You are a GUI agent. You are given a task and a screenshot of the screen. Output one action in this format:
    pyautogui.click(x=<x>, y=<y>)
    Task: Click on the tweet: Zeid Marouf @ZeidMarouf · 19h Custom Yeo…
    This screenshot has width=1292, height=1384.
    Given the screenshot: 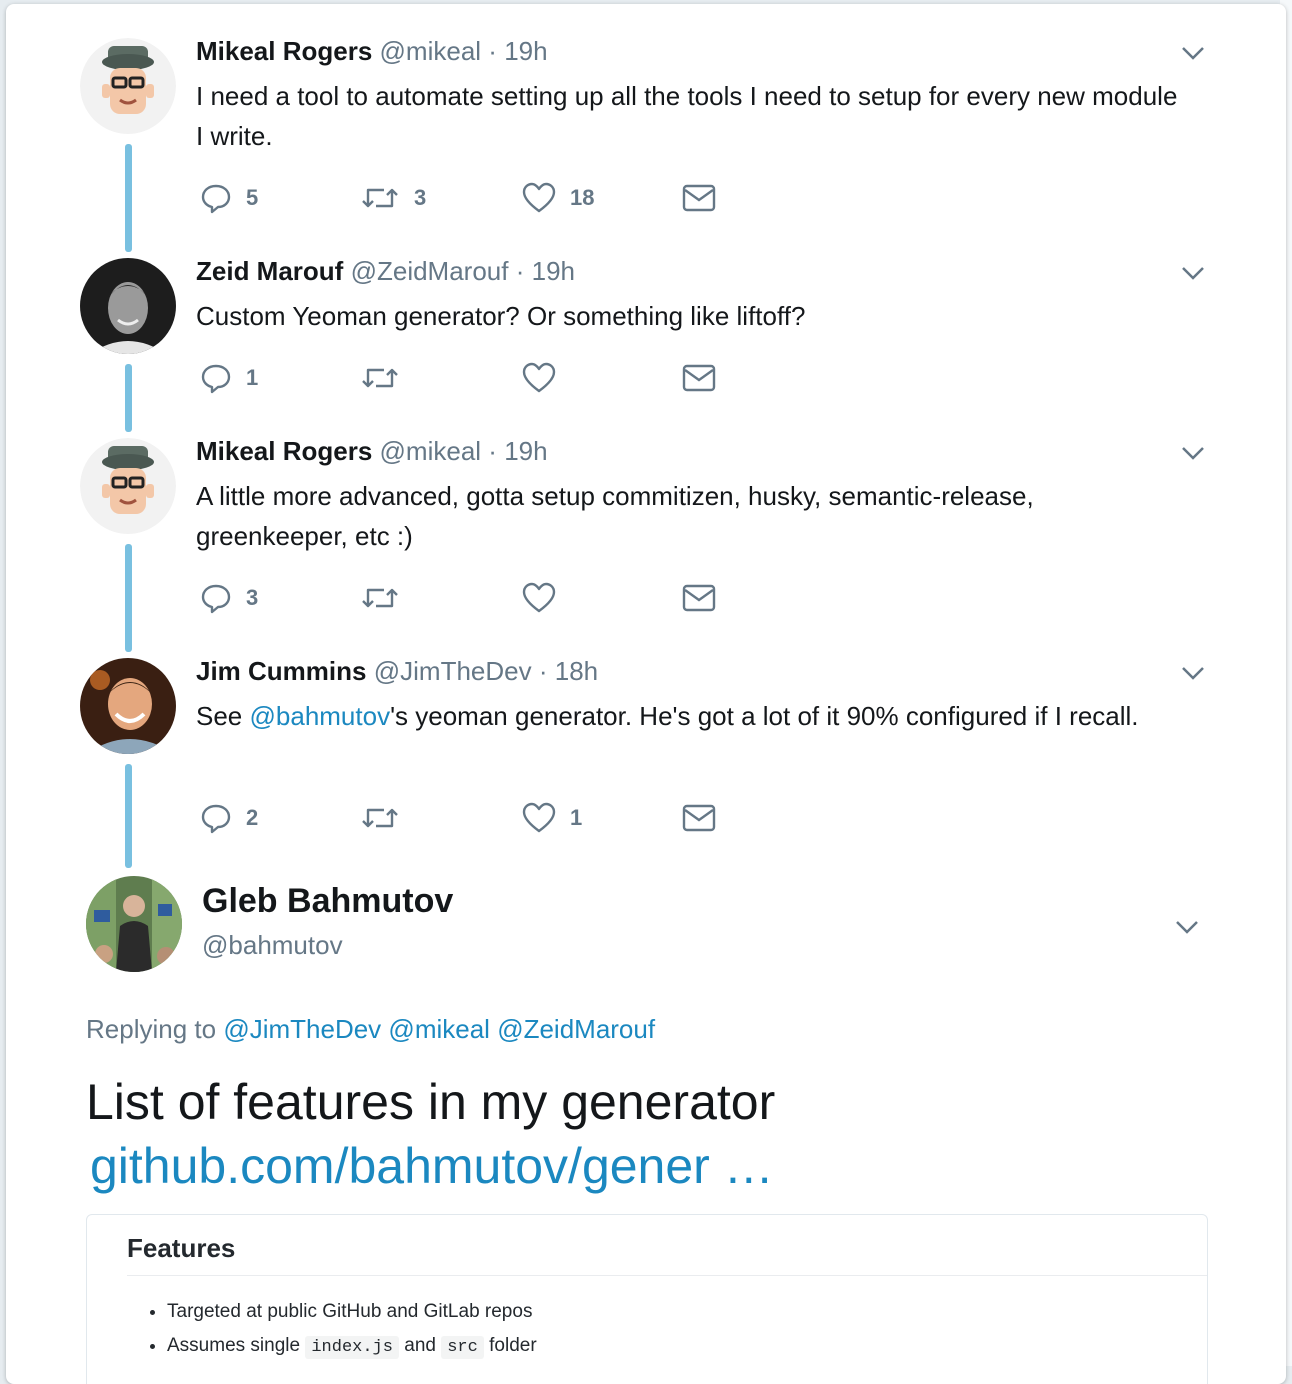 What is the action you would take?
    pyautogui.click(x=646, y=324)
    